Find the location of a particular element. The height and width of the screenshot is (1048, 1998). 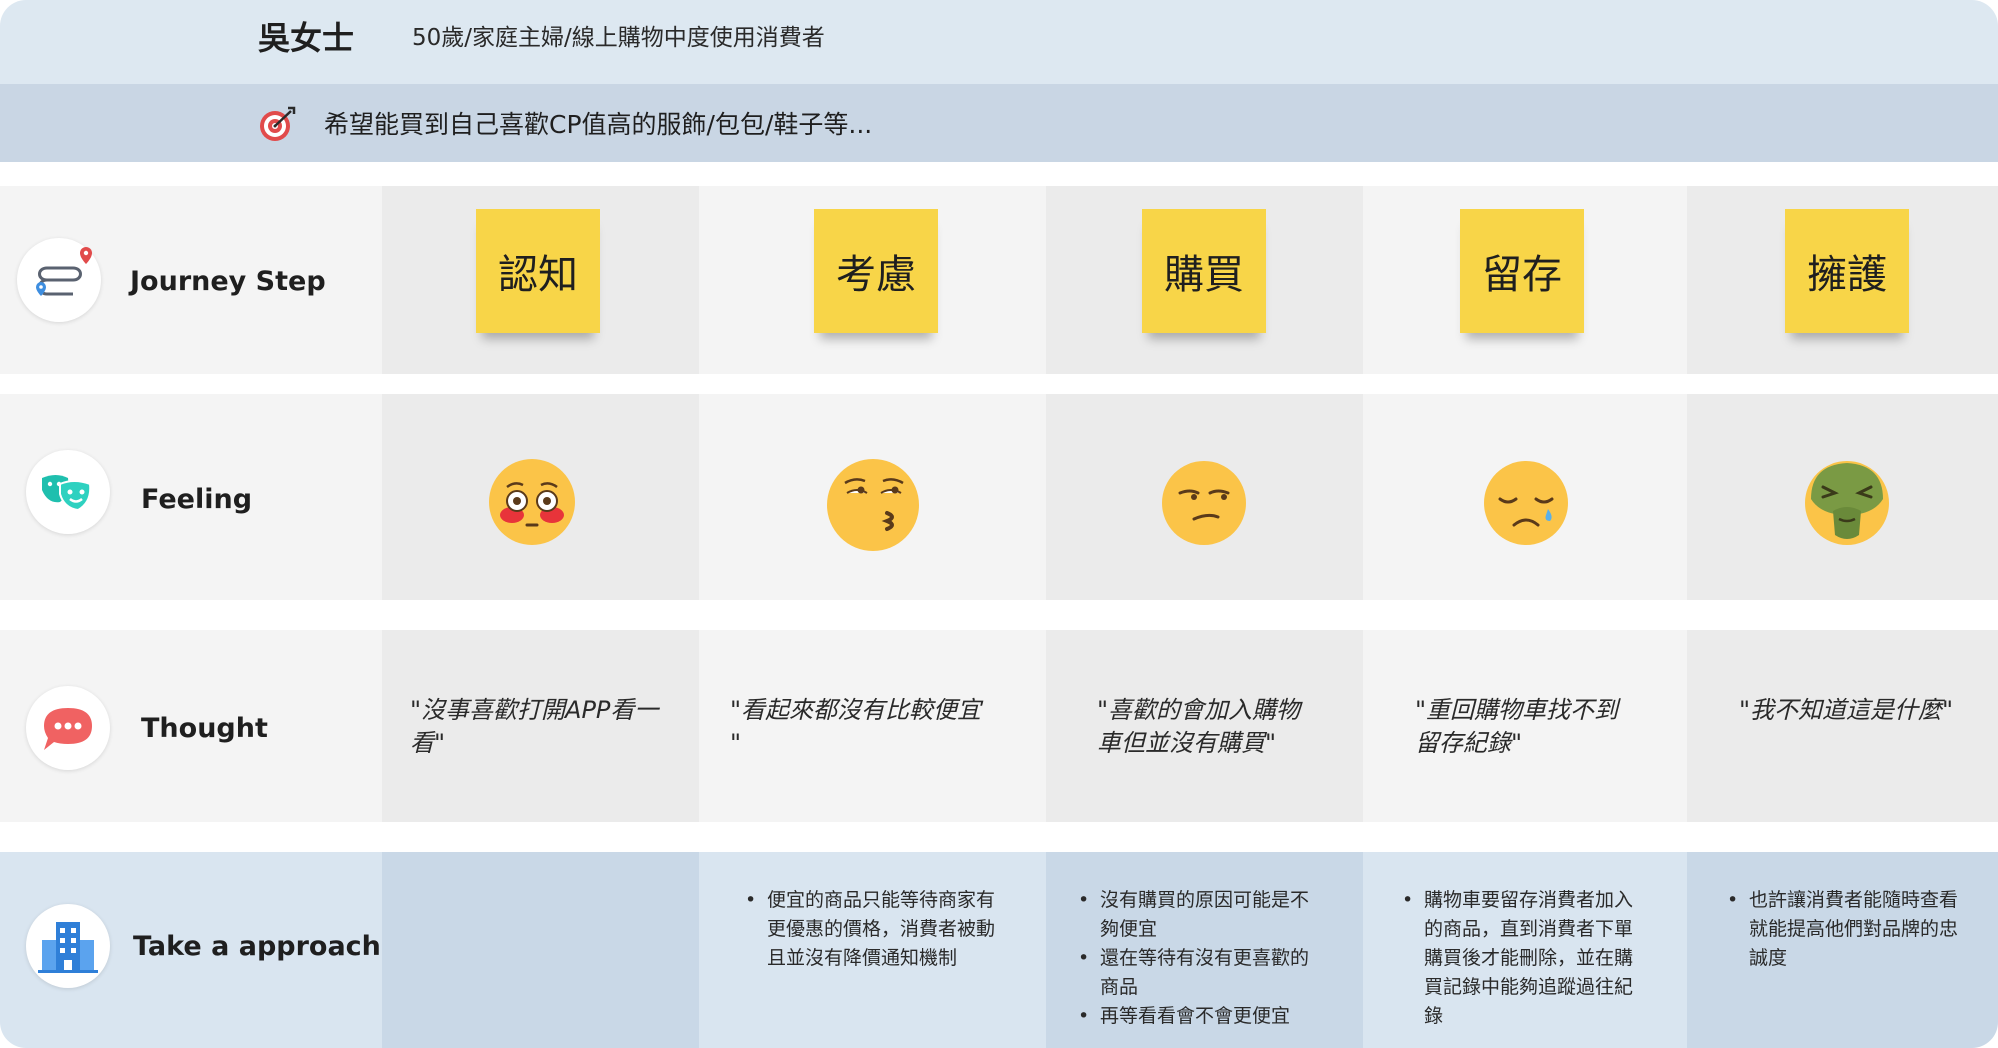

thought-text-stage-2: "看起來都沒有比較便宜 " is located at coordinates (875, 727).